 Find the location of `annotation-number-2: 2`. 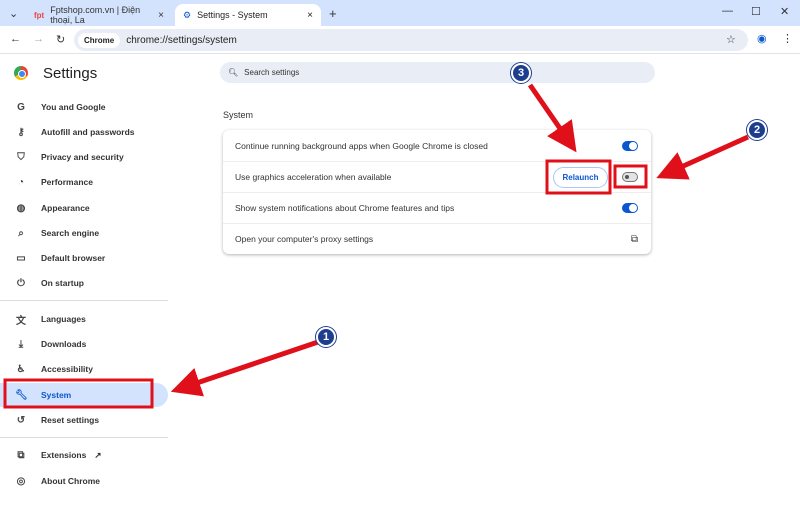

annotation-number-2: 2 is located at coordinates (757, 130).